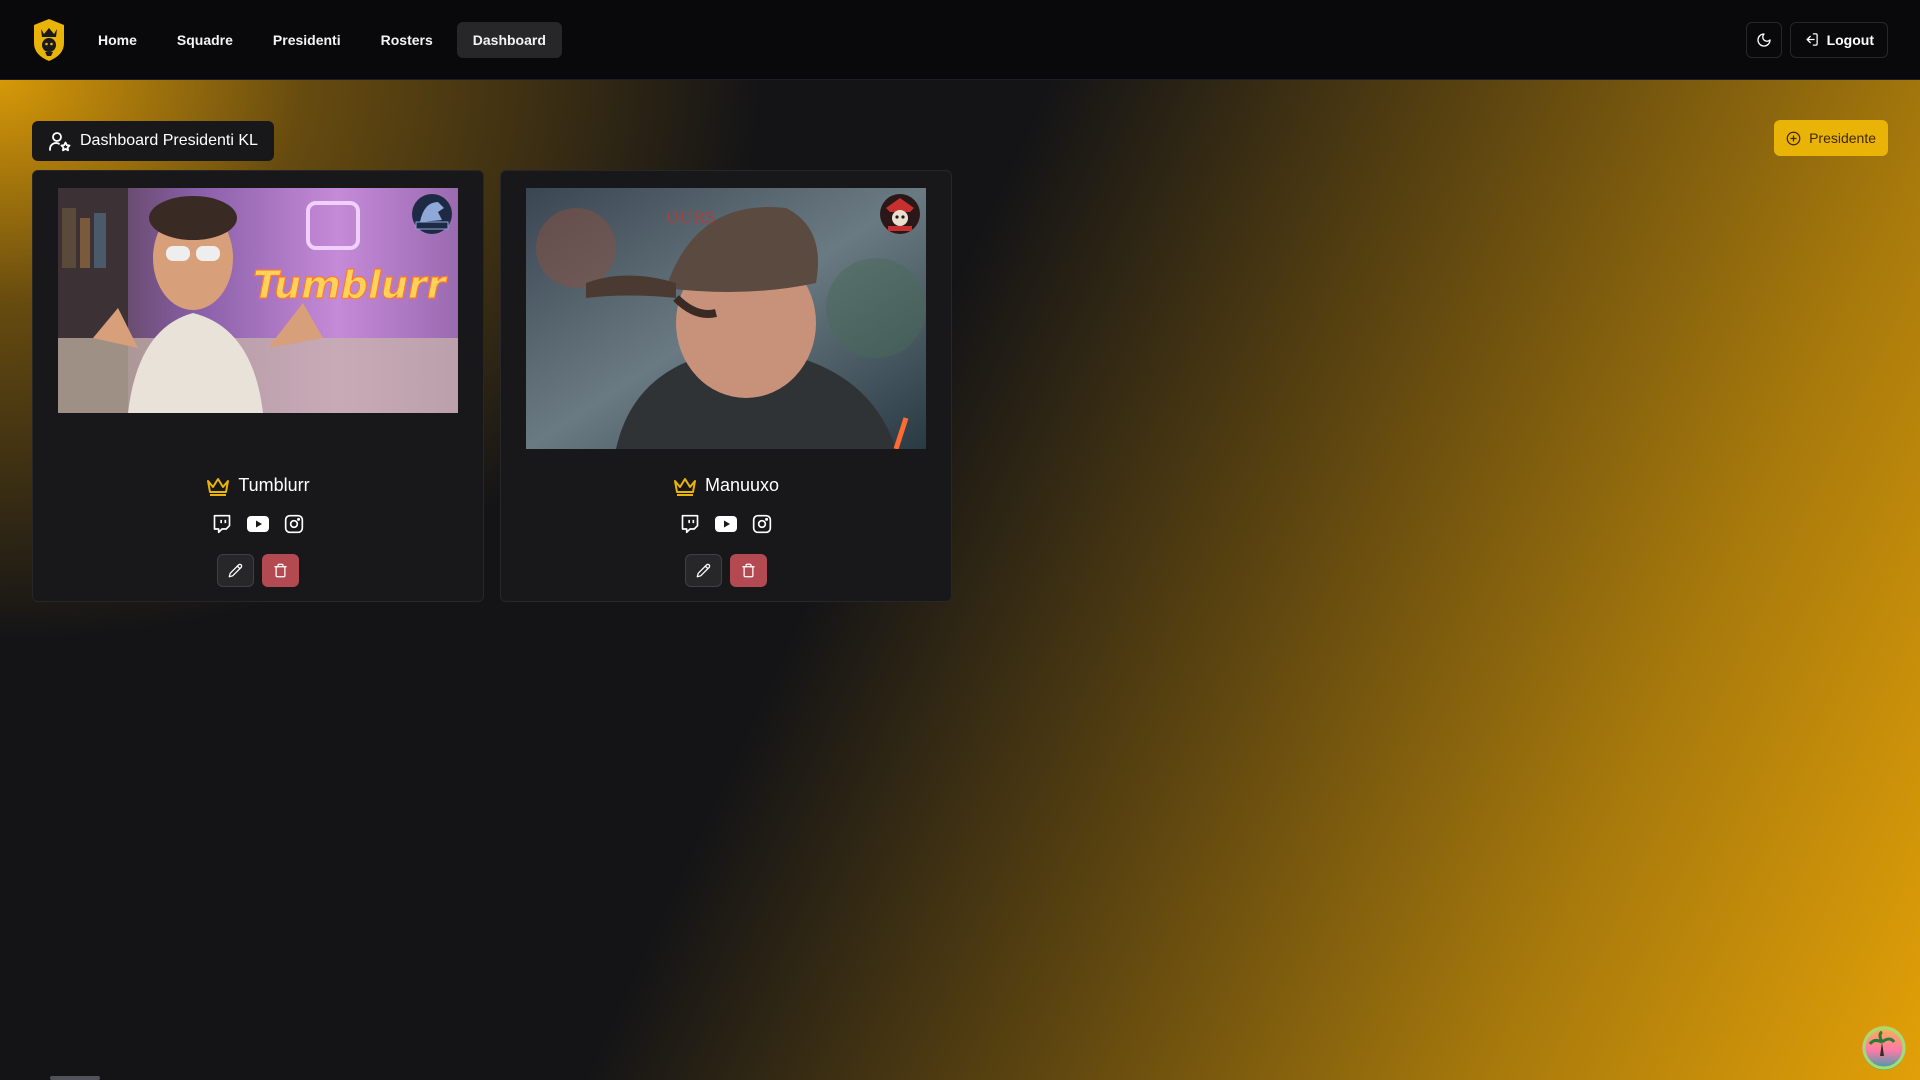  What do you see at coordinates (742, 485) in the screenshot?
I see `president-name: Manuuxo` at bounding box center [742, 485].